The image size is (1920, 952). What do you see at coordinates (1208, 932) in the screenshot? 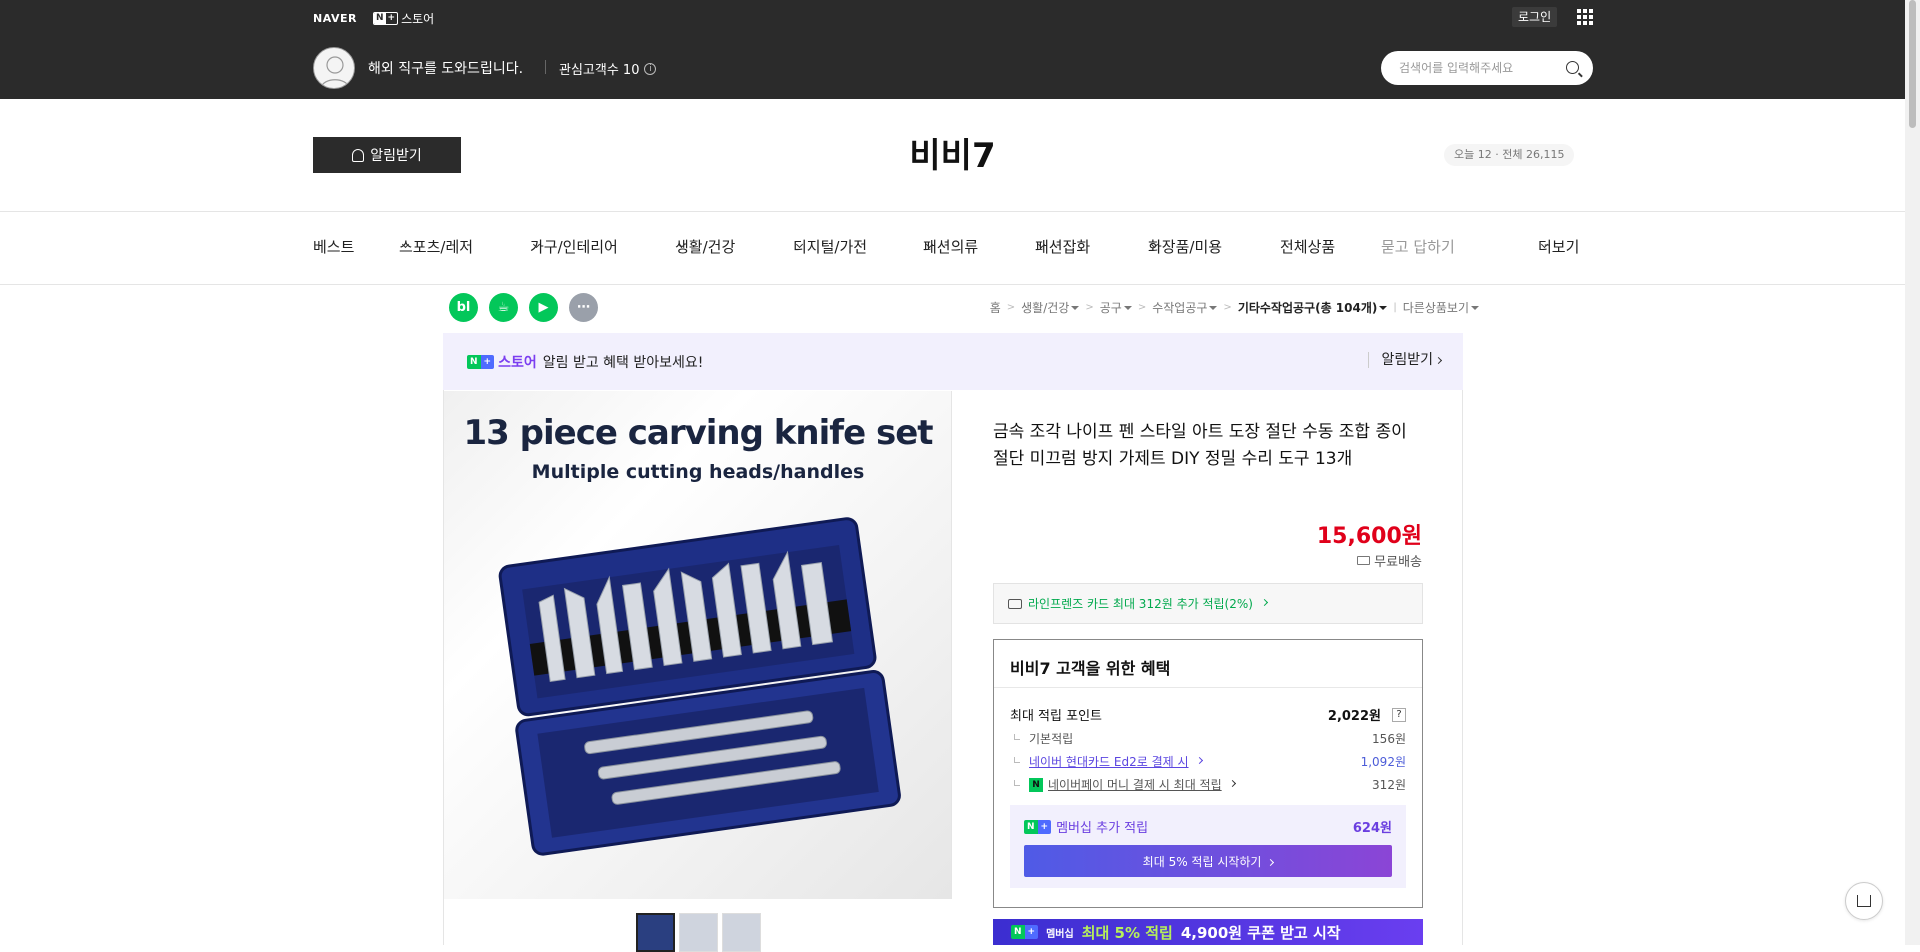
I see `membership-coupon-banner: N + 멤버십 최대 5% 적립 4,900원 쿠폰 받고 시작` at bounding box center [1208, 932].